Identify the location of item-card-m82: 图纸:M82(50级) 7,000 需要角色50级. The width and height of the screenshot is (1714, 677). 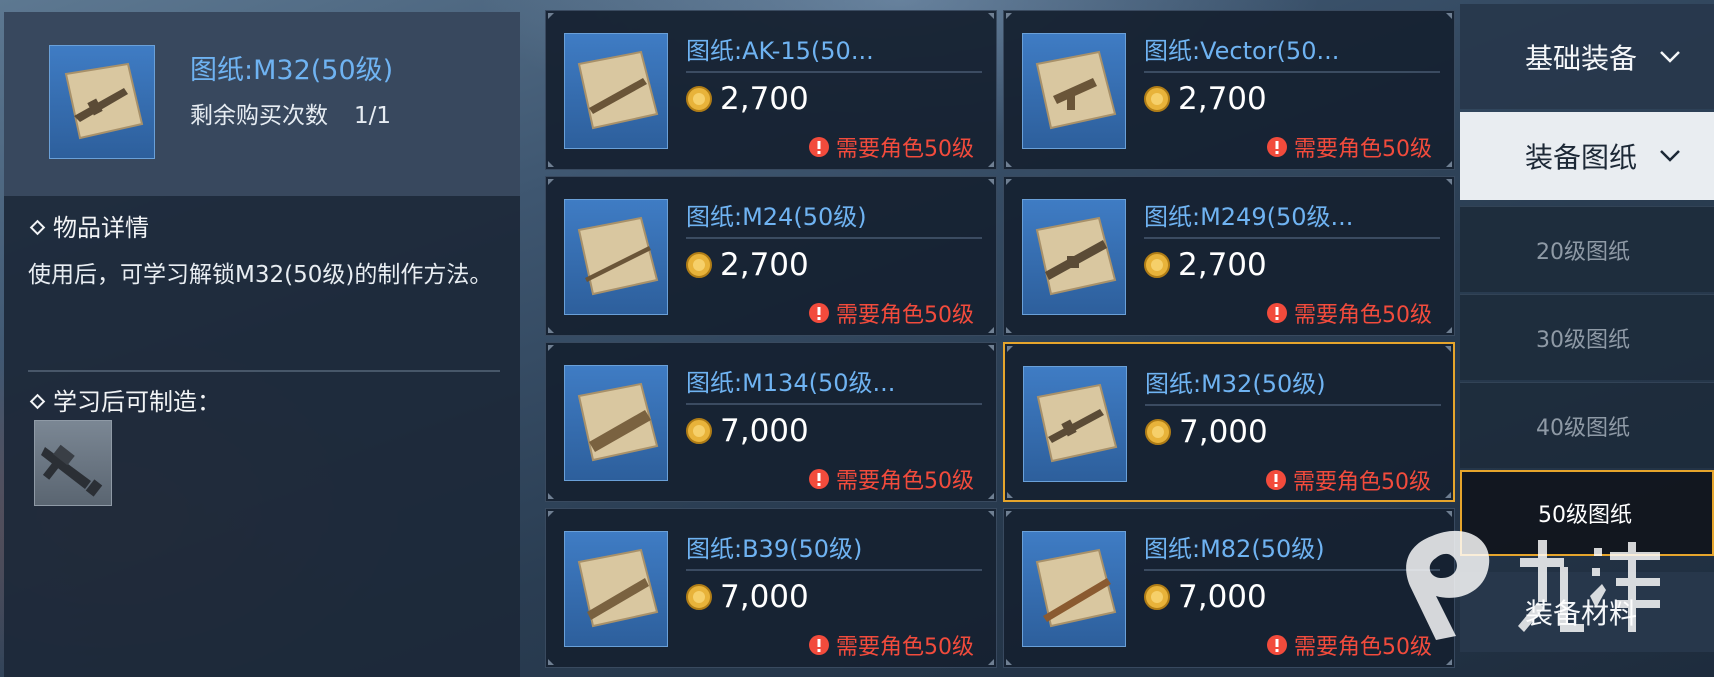
(1229, 588).